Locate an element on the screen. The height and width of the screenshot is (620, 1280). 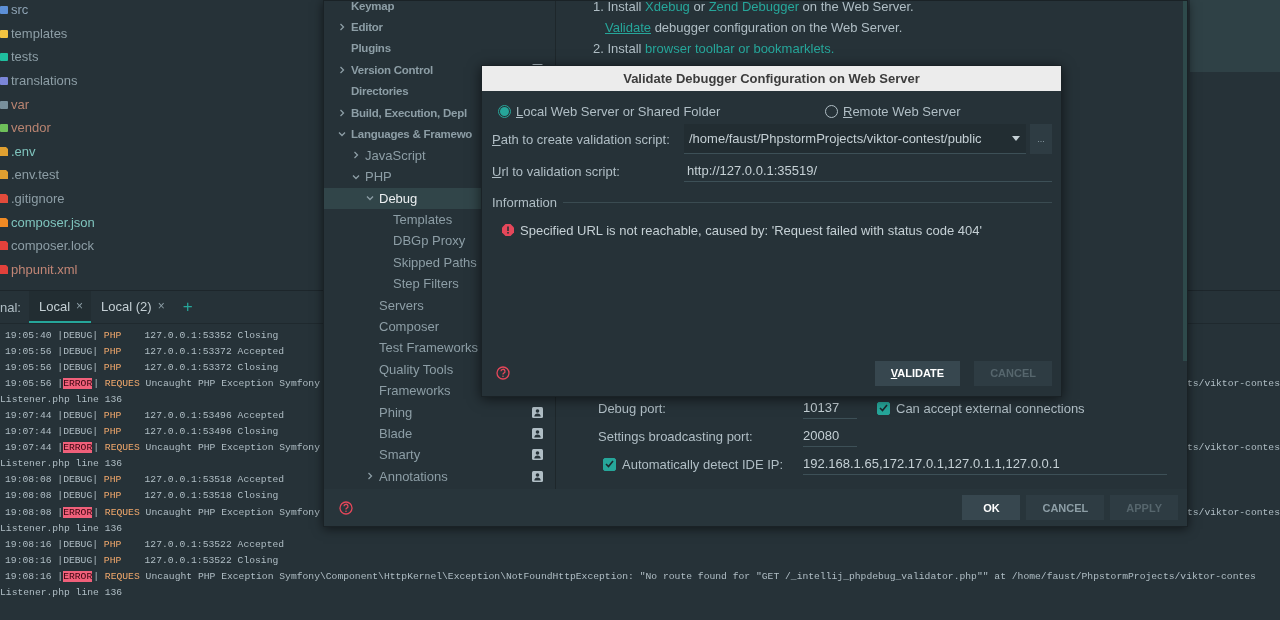
settings-nav-item: Plugins is located at coordinates (439, 48).